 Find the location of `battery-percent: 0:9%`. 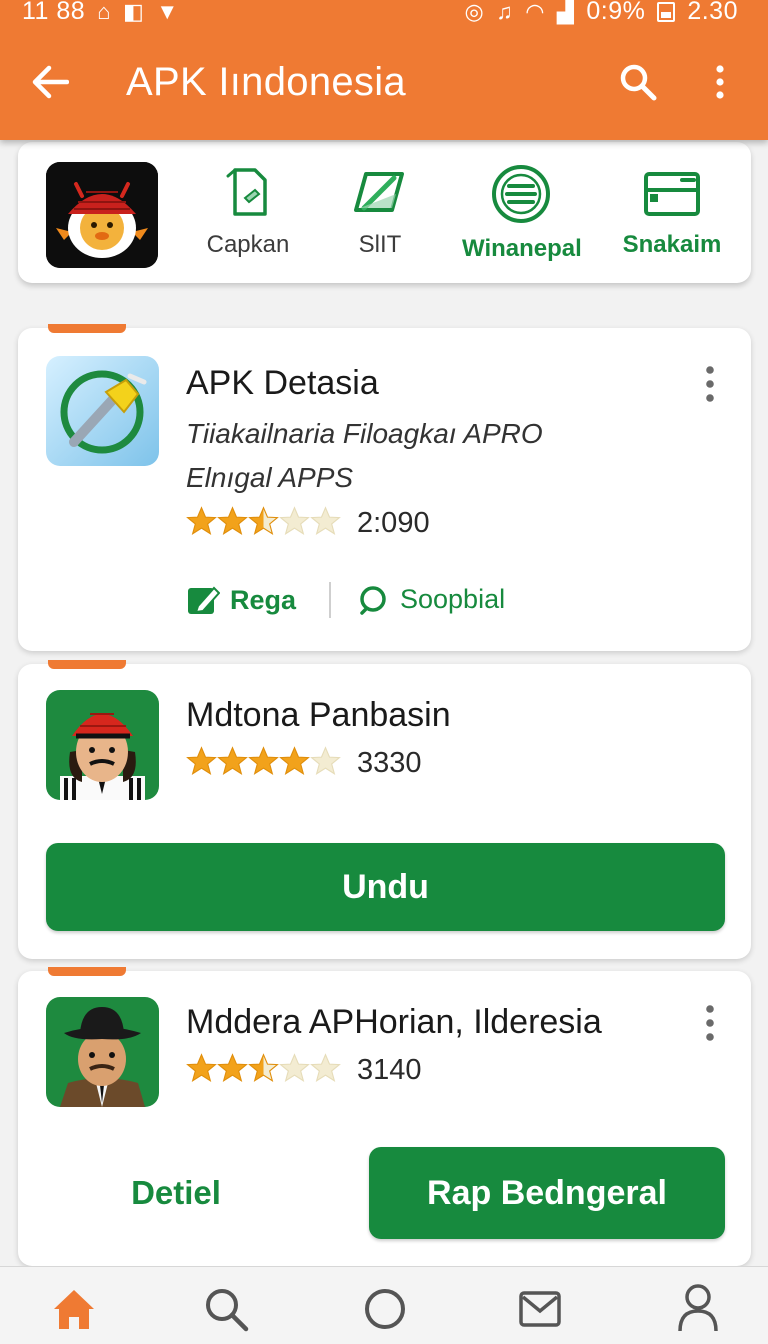

battery-percent: 0:9% is located at coordinates (616, 12).